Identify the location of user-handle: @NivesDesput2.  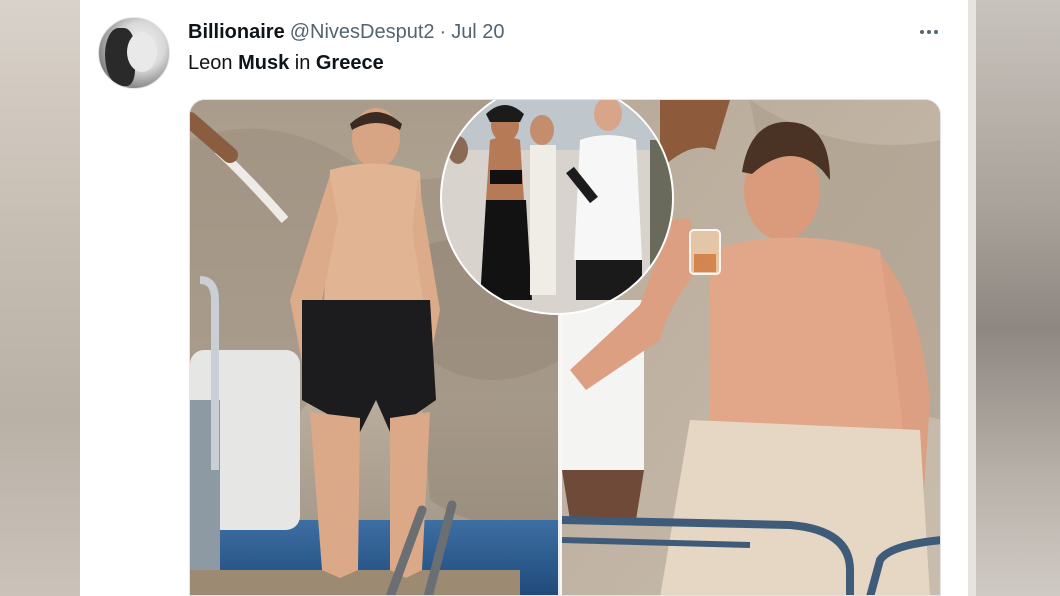
(362, 32).